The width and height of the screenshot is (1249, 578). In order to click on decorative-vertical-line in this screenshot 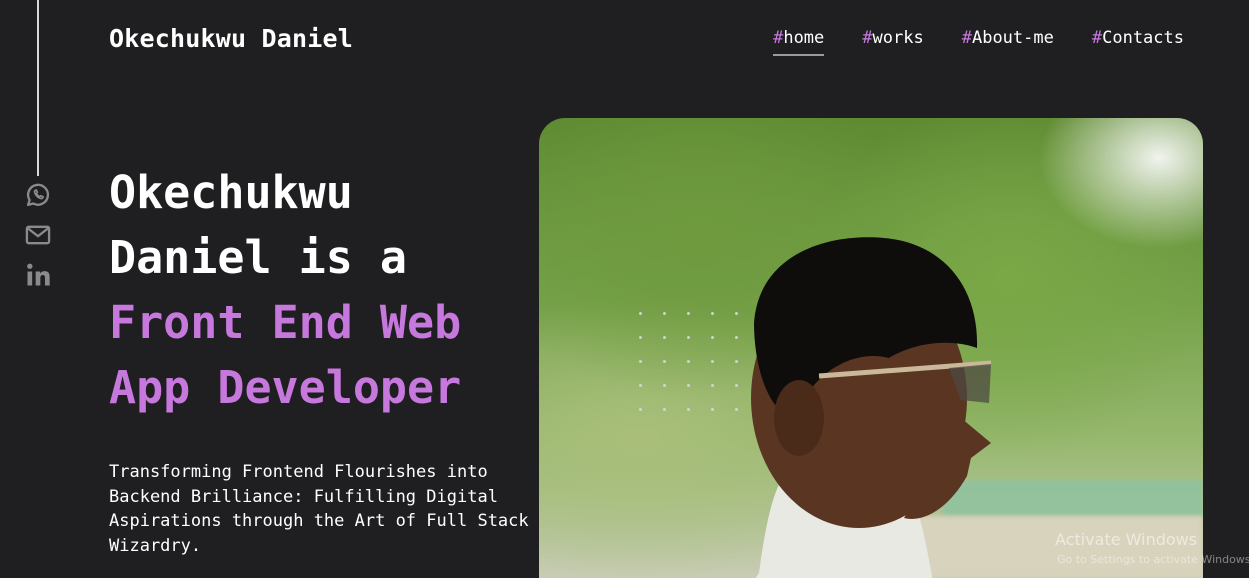, I will do `click(38, 88)`.